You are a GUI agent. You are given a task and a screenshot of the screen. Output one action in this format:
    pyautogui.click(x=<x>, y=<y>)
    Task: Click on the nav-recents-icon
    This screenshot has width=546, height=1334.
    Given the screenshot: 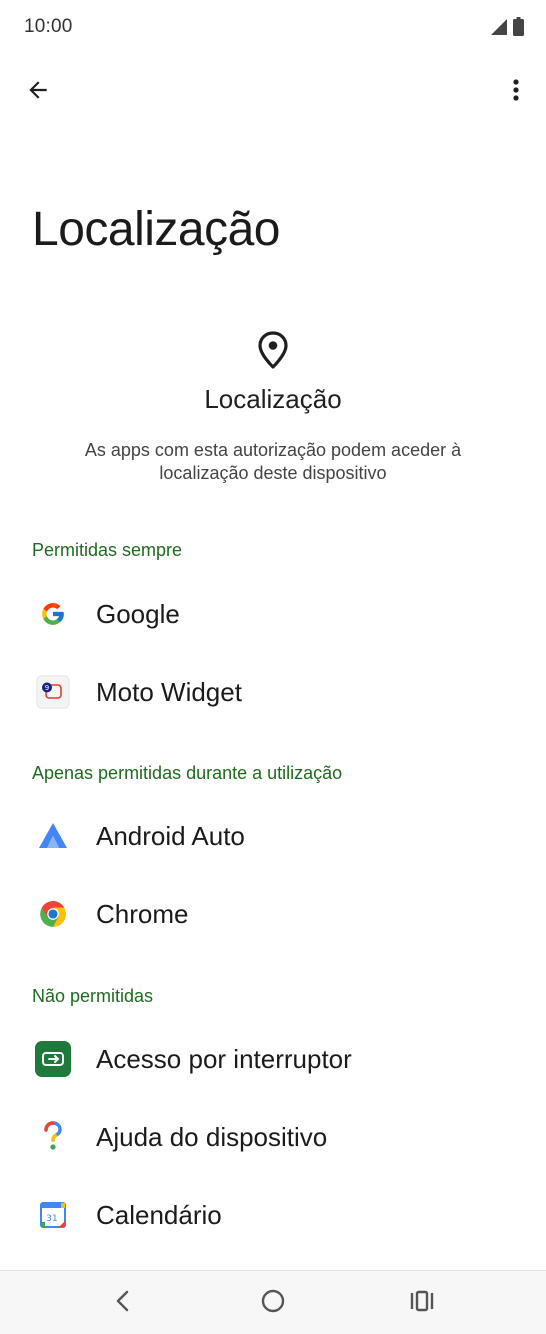 What is the action you would take?
    pyautogui.click(x=422, y=1303)
    